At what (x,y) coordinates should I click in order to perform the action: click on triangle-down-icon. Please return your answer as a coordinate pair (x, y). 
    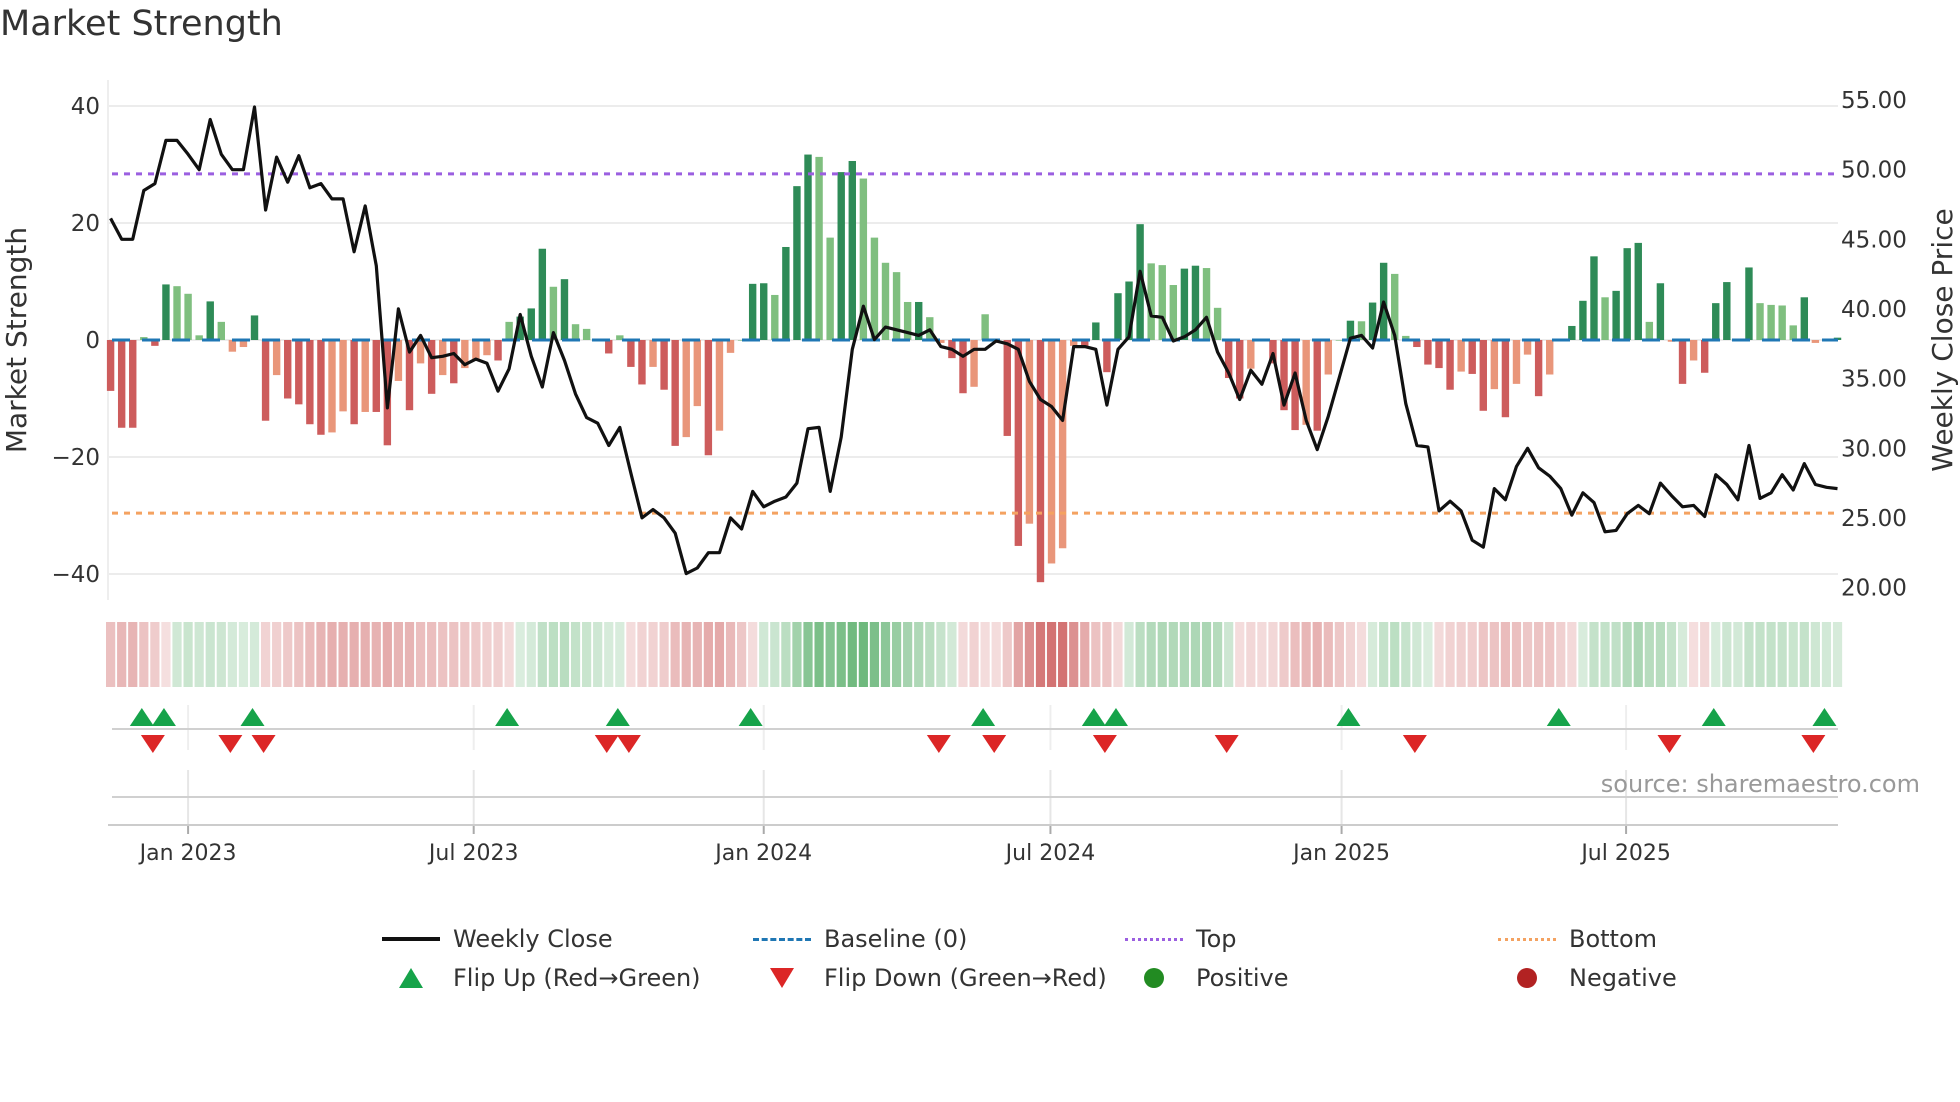
    Looking at the image, I should click on (782, 978).